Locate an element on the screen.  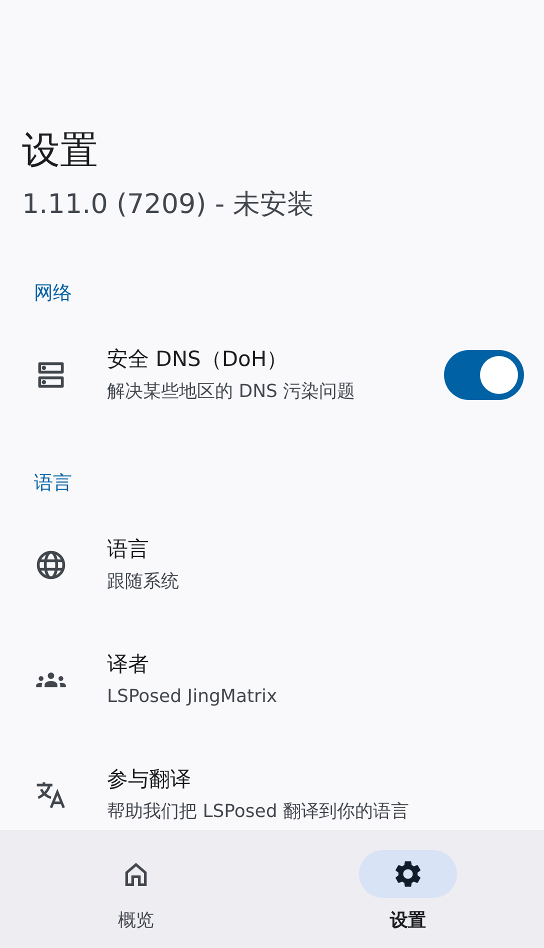
version-text: 1.11.0 (7209) - 未安装 is located at coordinates (168, 205).